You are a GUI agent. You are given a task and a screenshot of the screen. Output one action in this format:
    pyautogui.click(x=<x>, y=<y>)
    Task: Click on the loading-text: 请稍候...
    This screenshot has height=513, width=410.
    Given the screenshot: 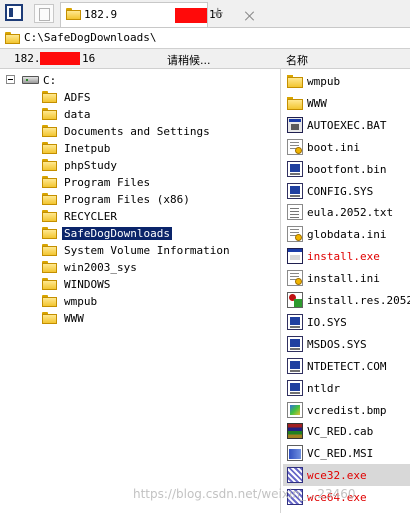 What is the action you would take?
    pyautogui.click(x=189, y=60)
    